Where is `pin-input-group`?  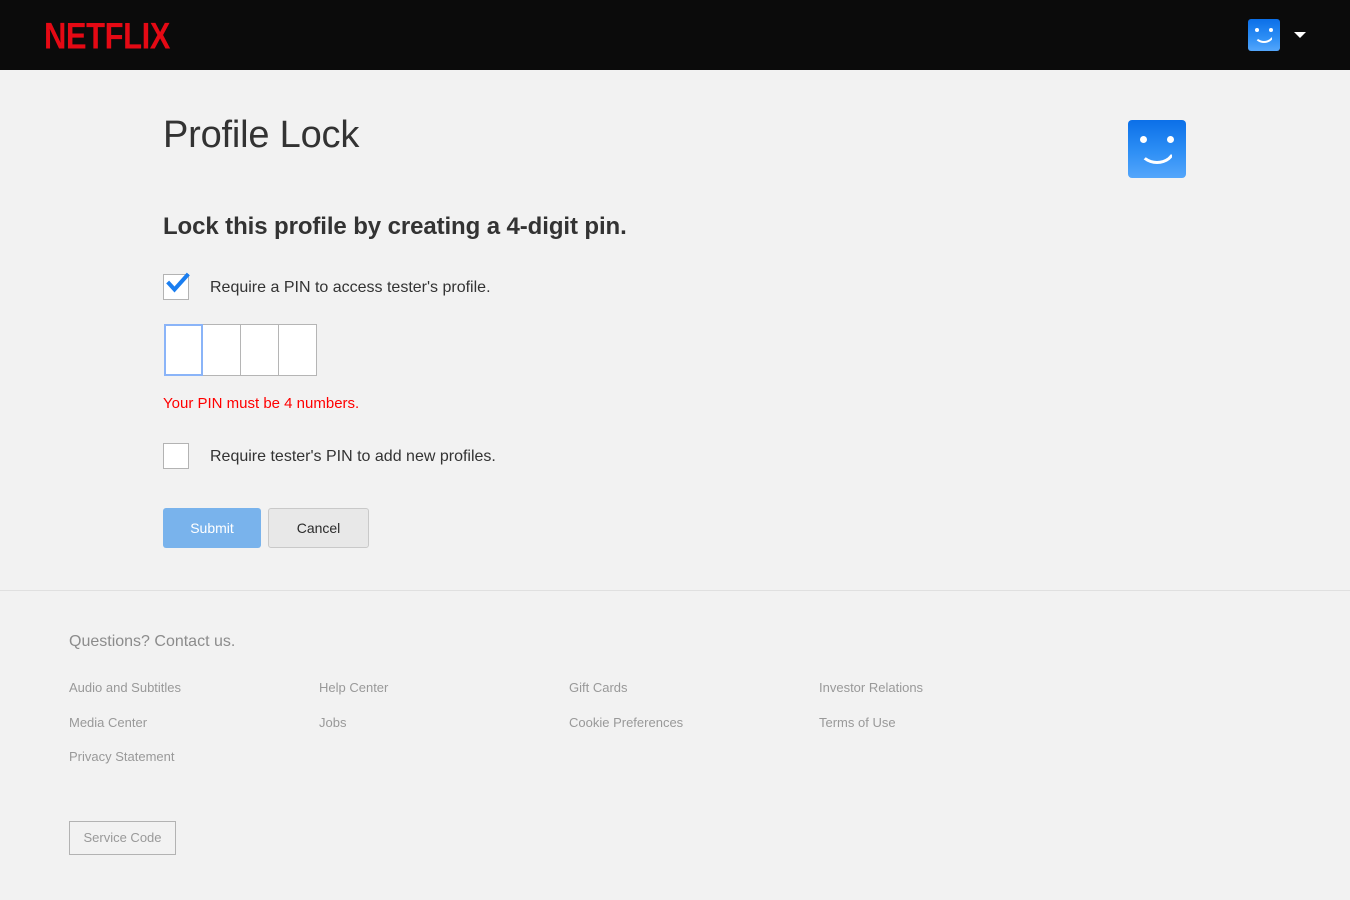 pin-input-group is located at coordinates (675, 350).